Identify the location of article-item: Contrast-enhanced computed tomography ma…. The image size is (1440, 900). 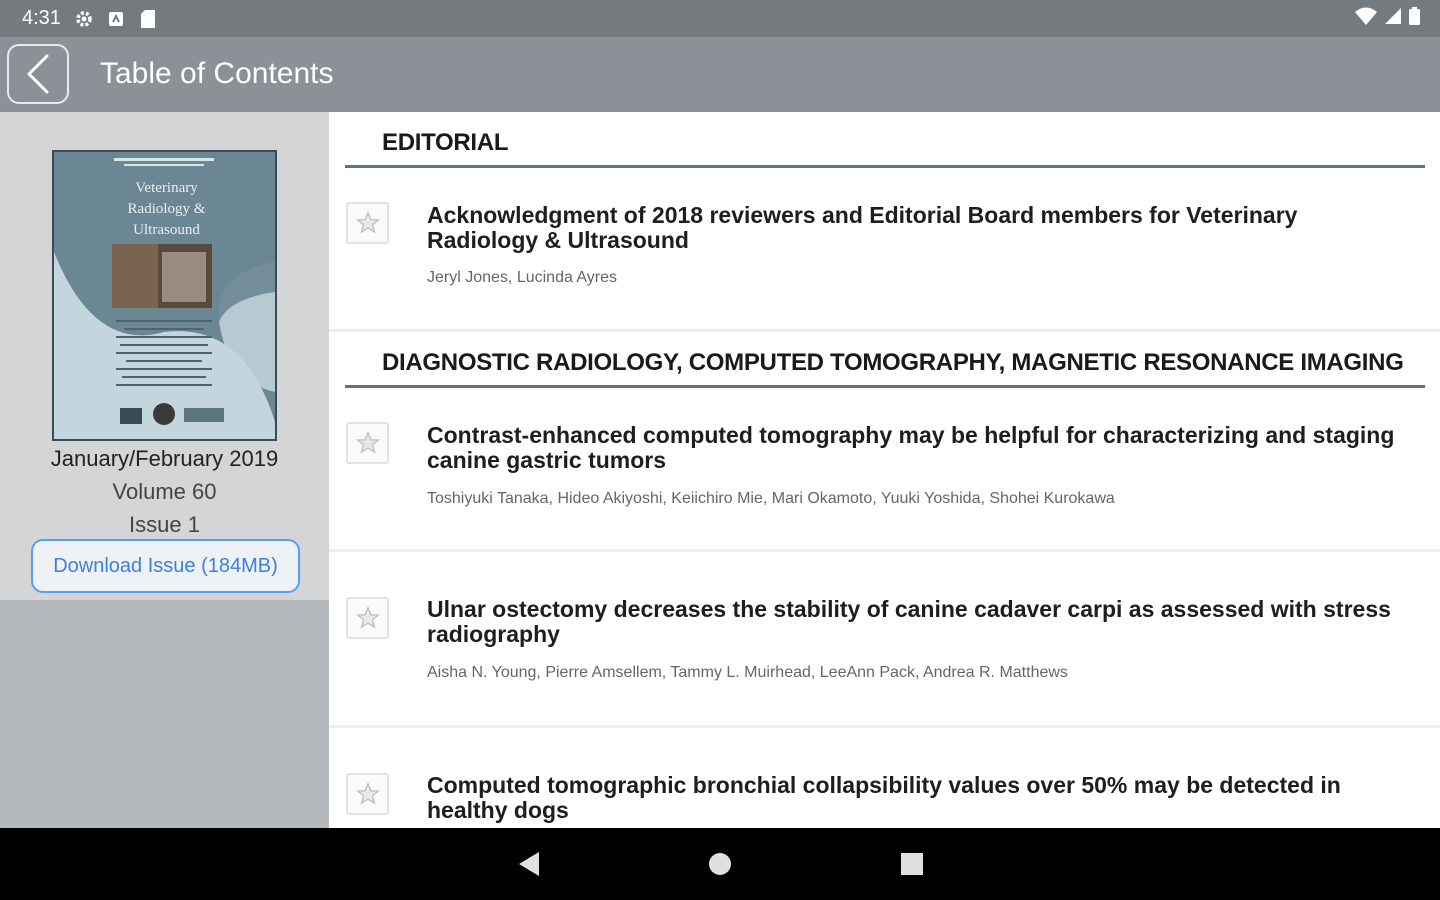
(884, 473).